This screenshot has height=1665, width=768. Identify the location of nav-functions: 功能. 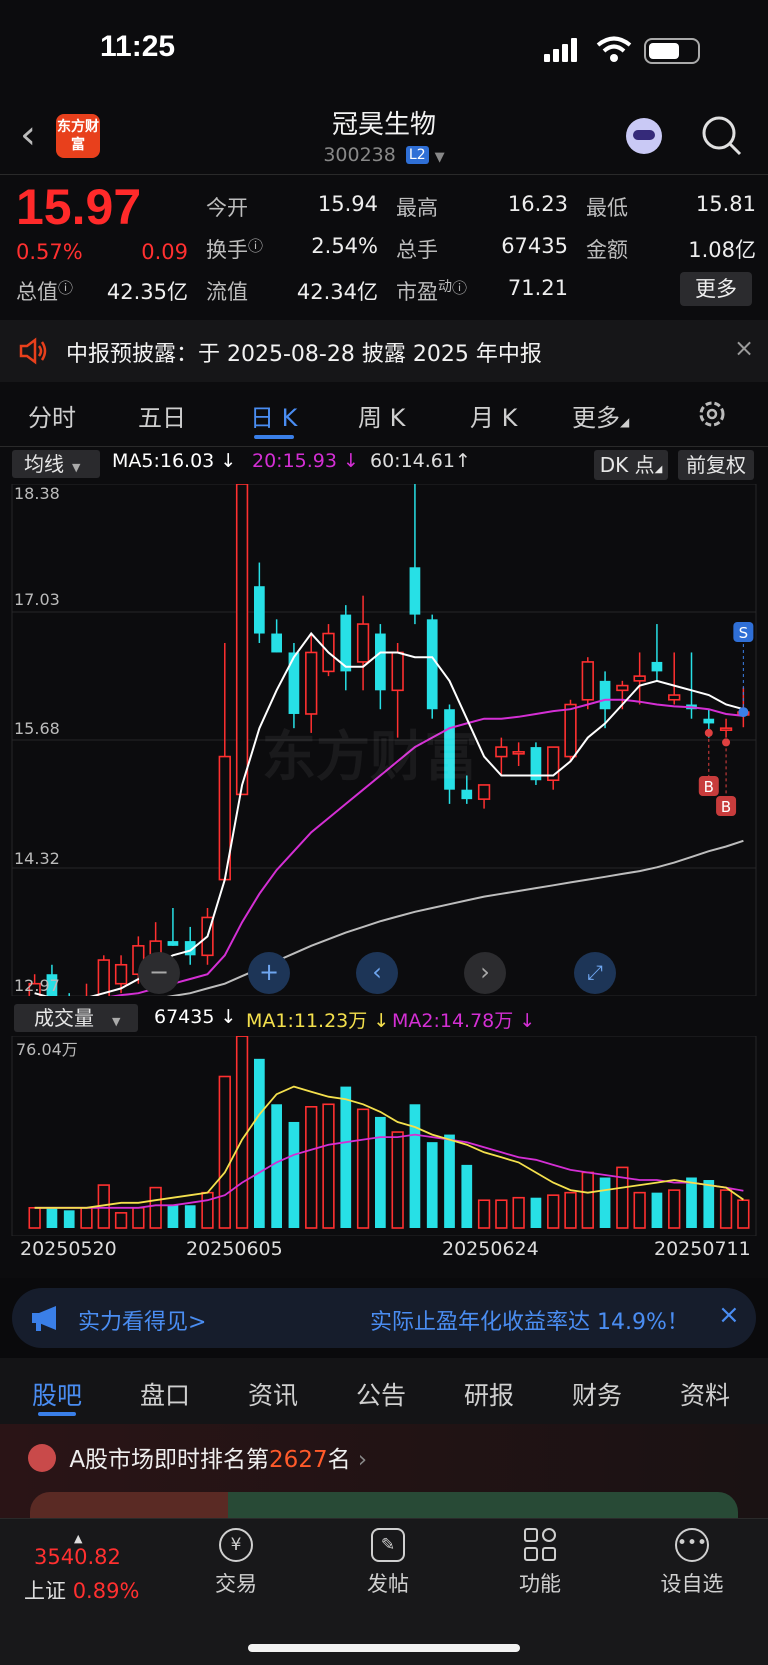
(540, 1563).